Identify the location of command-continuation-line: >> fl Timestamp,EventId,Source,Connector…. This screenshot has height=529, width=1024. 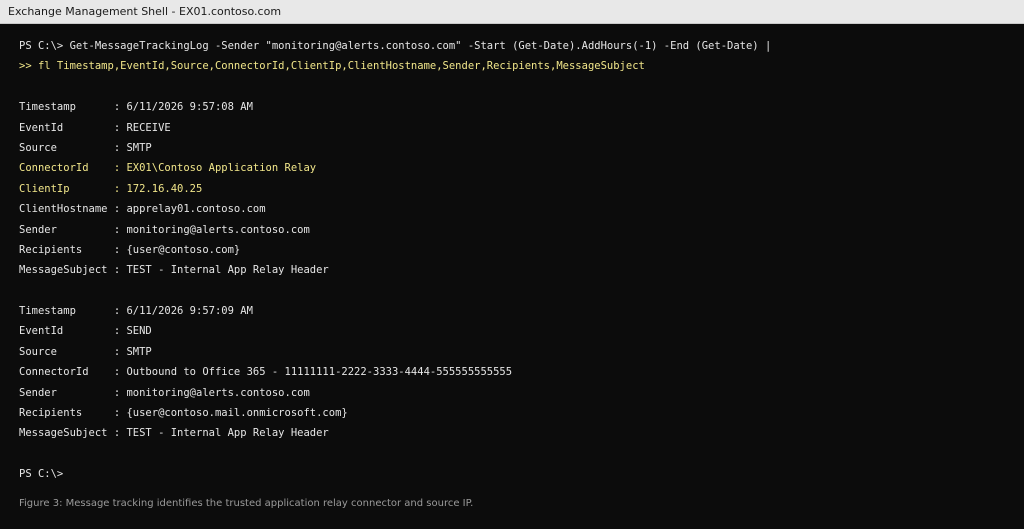
(332, 66).